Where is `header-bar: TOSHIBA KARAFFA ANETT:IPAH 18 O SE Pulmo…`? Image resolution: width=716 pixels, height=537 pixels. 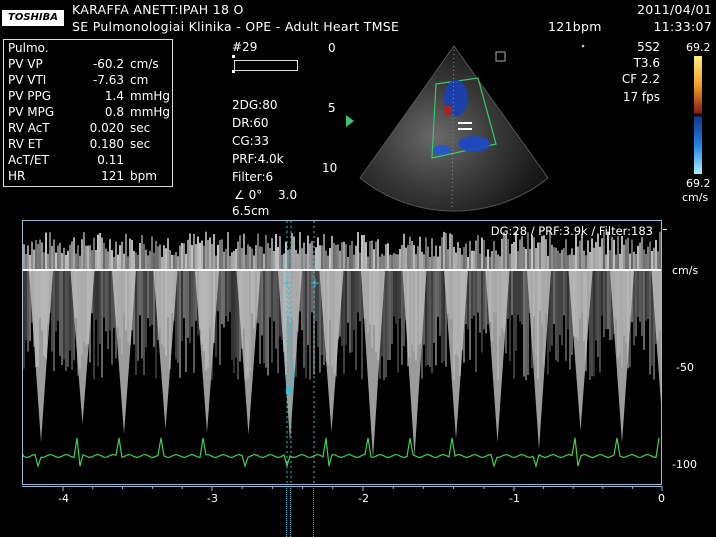 header-bar: TOSHIBA KARAFFA ANETT:IPAH 18 O SE Pulmo… is located at coordinates (358, 18).